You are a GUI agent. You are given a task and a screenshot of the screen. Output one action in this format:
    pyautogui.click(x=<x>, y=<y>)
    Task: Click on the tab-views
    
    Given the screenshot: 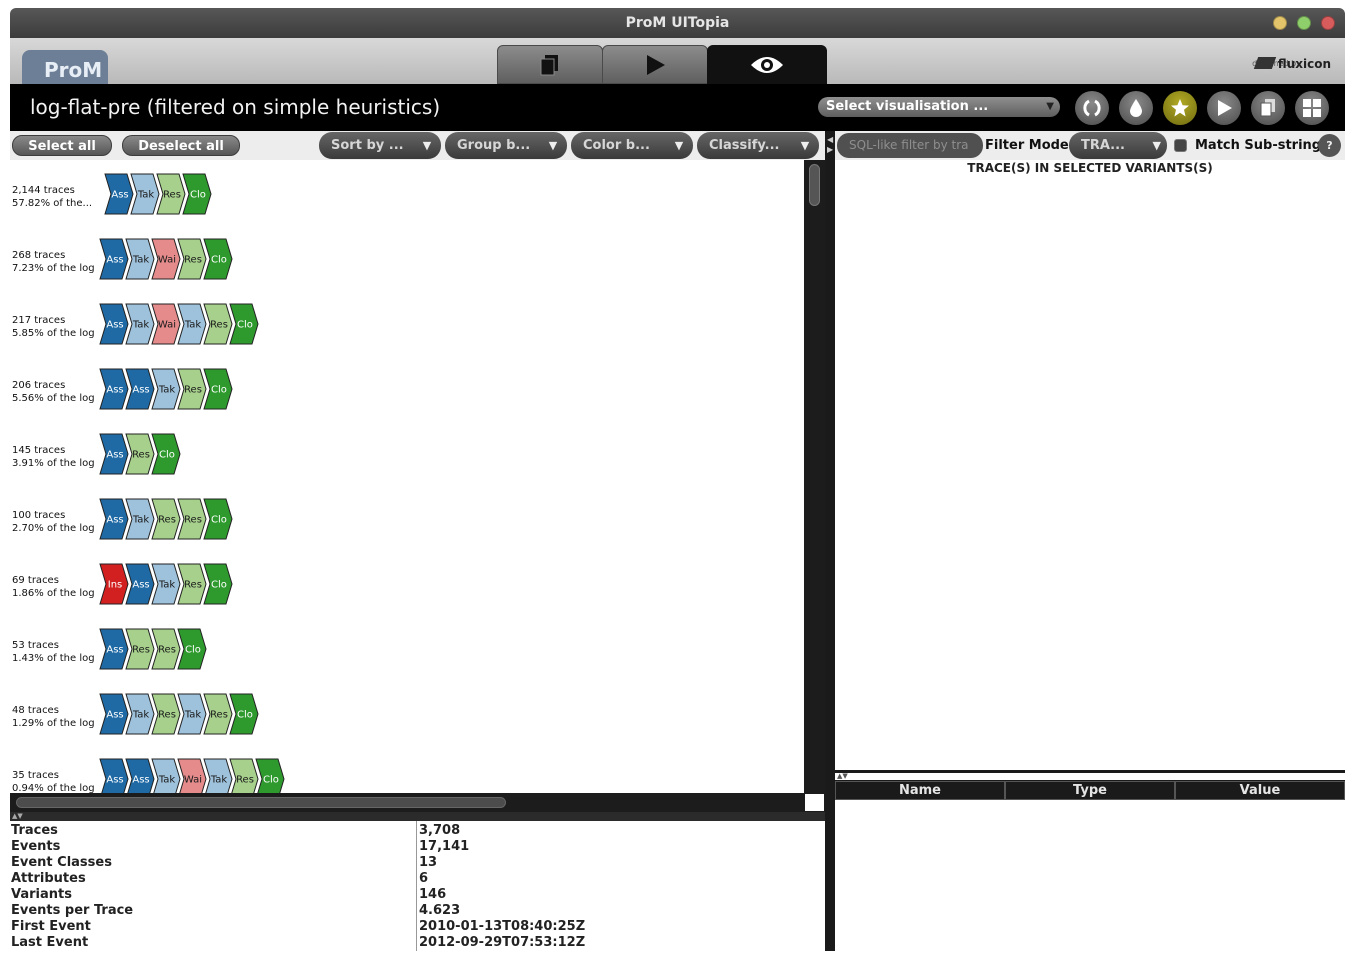 What is the action you would take?
    pyautogui.click(x=767, y=64)
    